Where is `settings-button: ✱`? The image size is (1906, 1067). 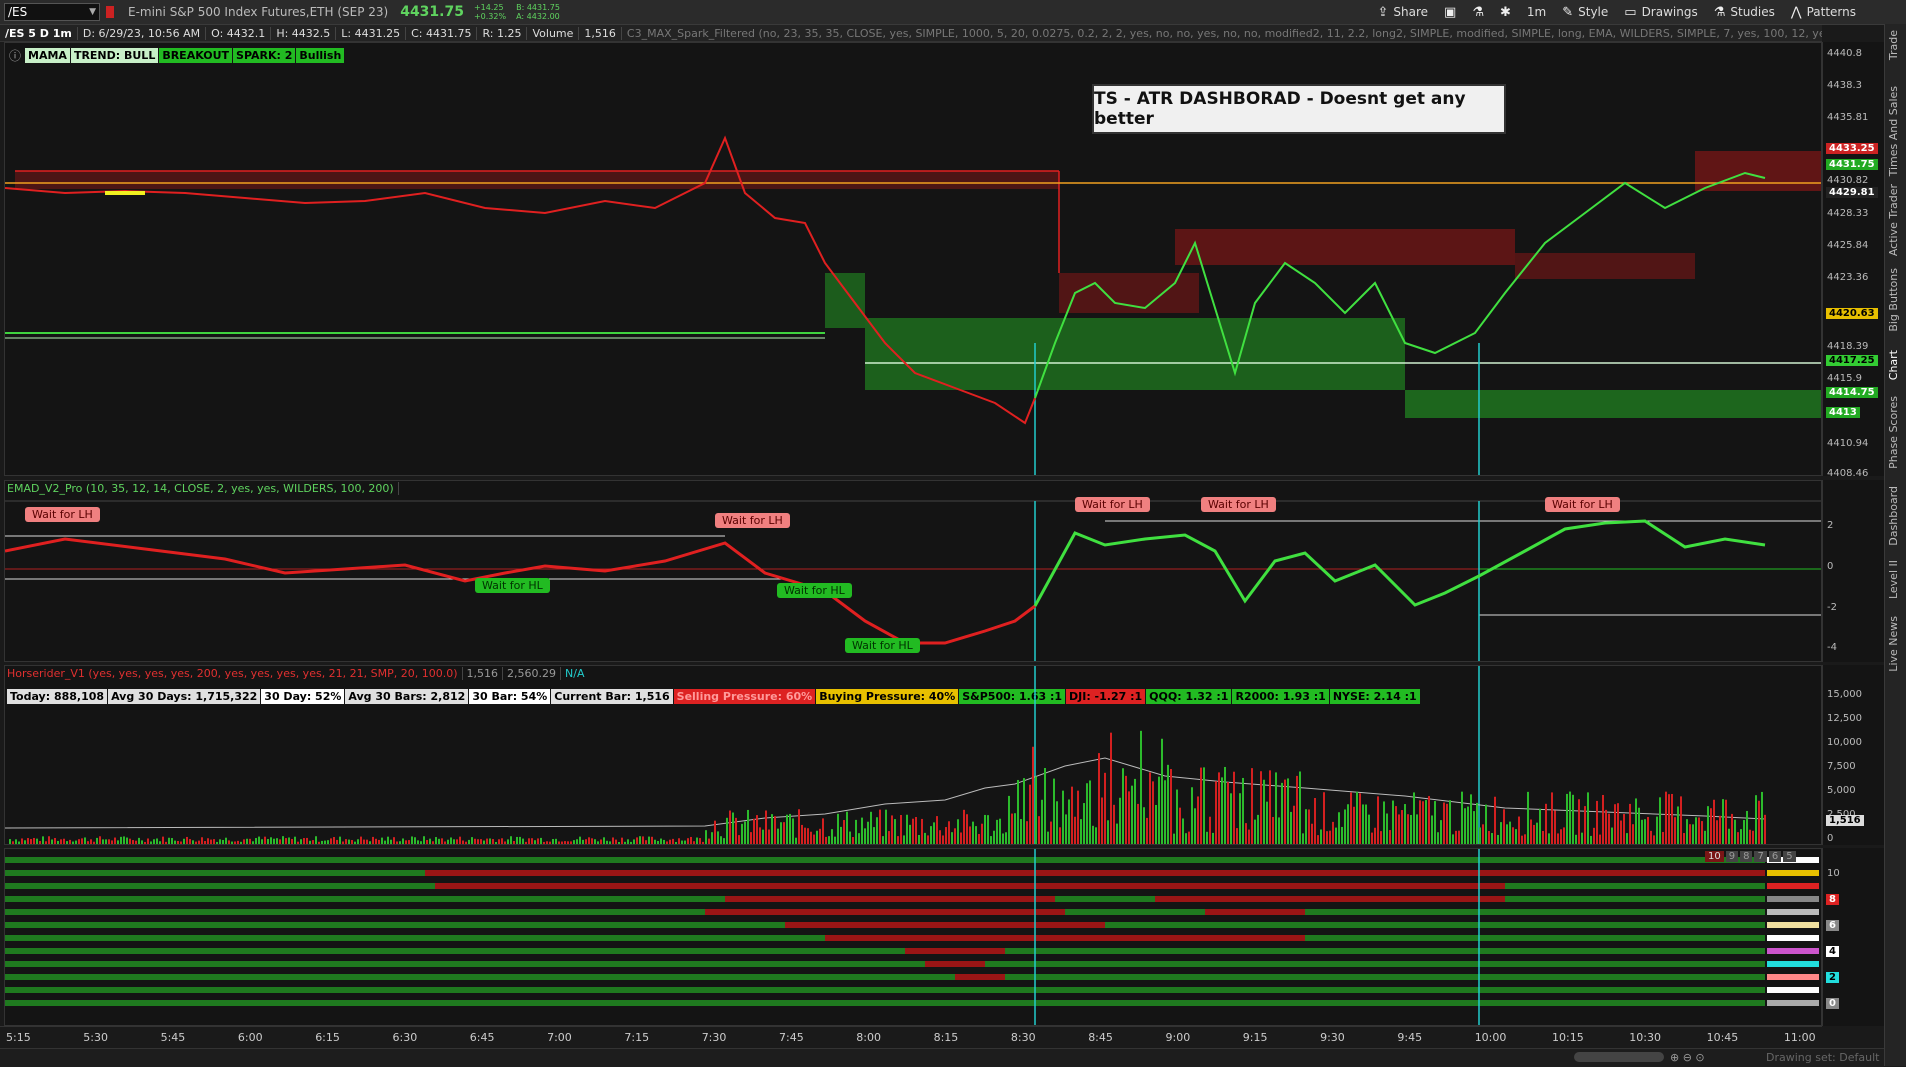
settings-button: ✱ is located at coordinates (1505, 12).